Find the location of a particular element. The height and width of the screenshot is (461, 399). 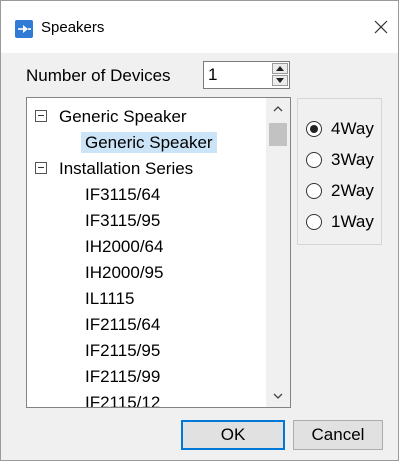

radio-label: 4Way is located at coordinates (352, 129).